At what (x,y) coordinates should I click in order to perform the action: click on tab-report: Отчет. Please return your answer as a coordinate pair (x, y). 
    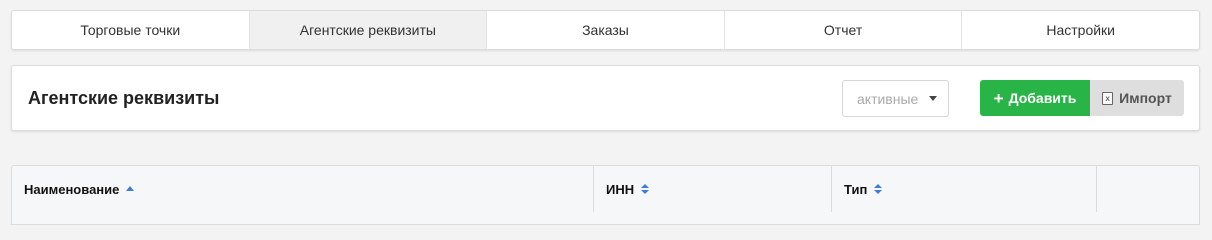
    Looking at the image, I should click on (844, 30).